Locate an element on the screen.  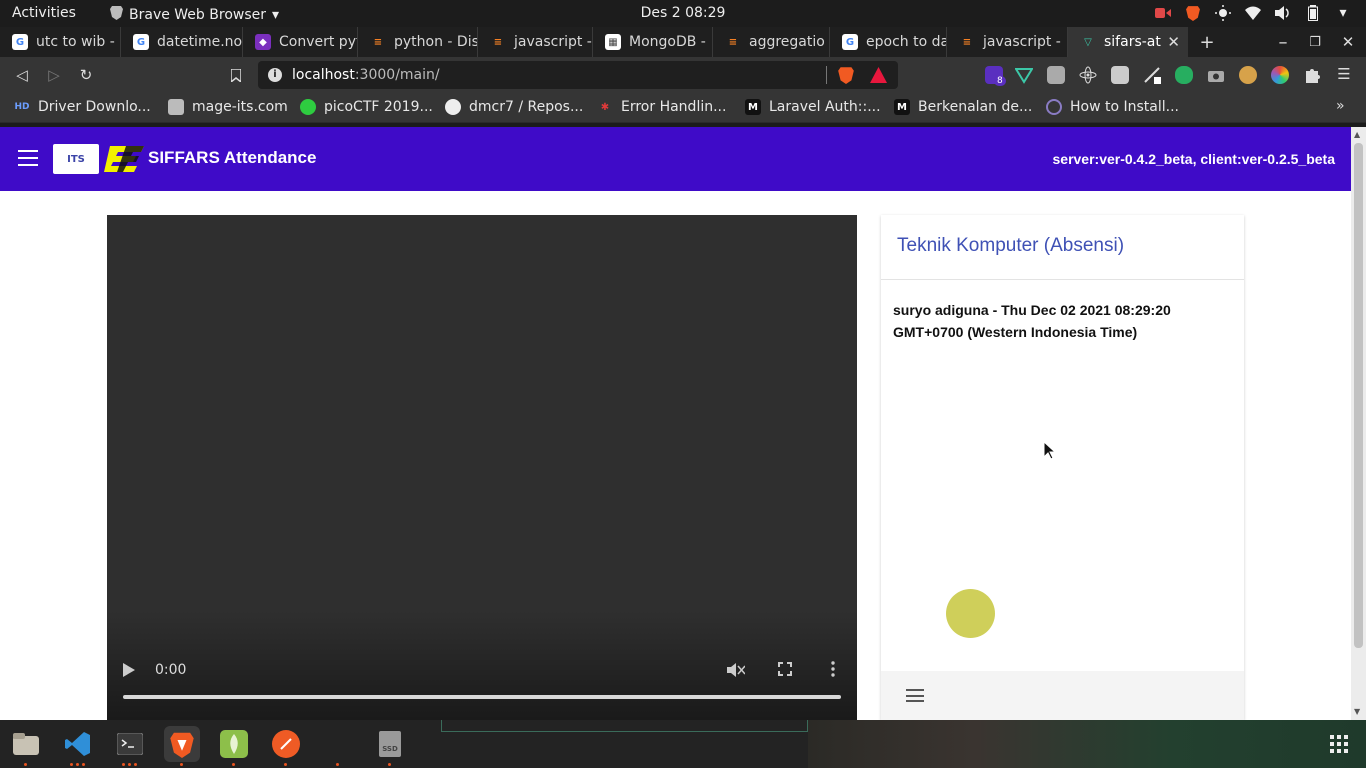
camera-extension-icon is located at coordinates (1216, 75).